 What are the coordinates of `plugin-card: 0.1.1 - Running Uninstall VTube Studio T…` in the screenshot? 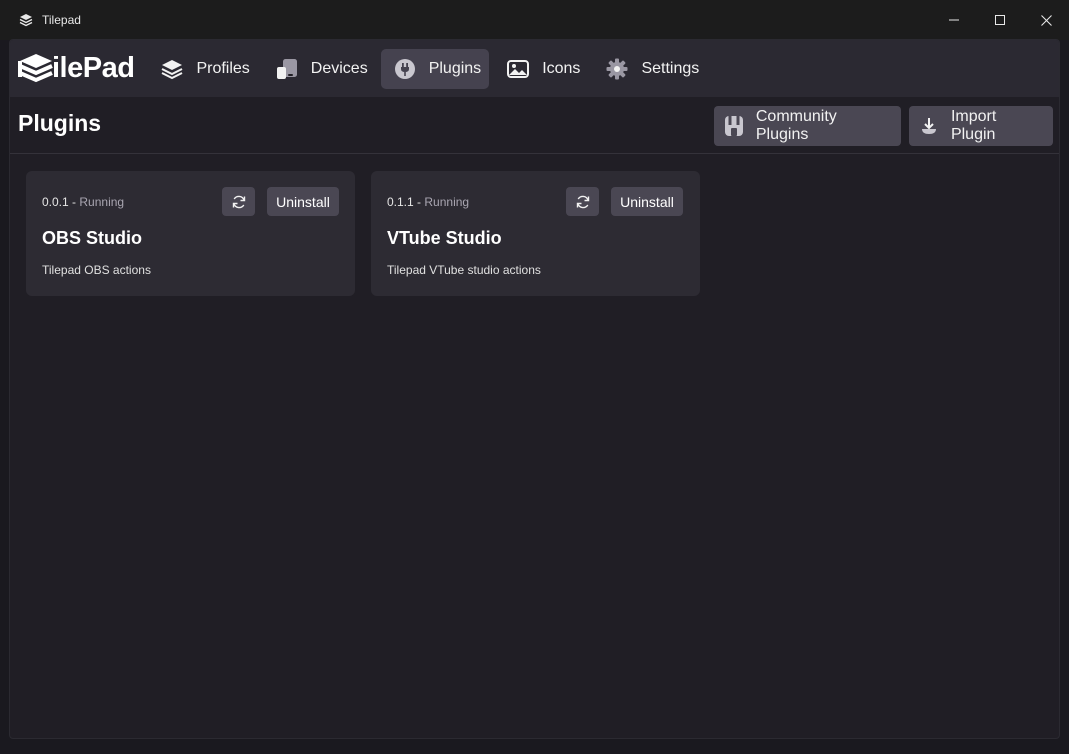 It's located at (535, 233).